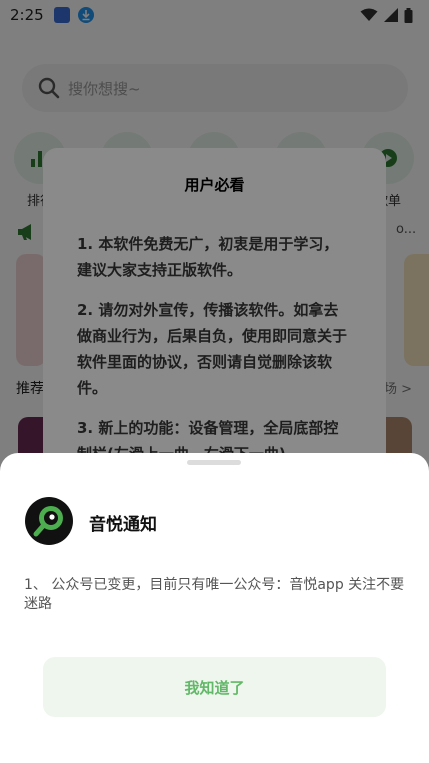 This screenshot has height=763, width=429. What do you see at coordinates (214, 687) in the screenshot?
I see `acknowledge-button: 我知道了` at bounding box center [214, 687].